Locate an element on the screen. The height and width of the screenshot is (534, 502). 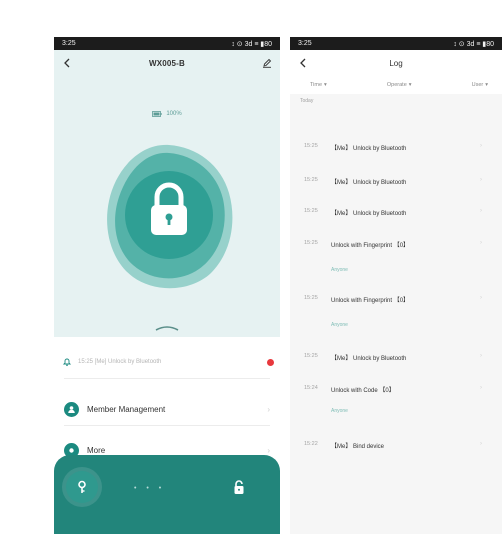
swipe-dots: • • • is located at coordinates (150, 488).